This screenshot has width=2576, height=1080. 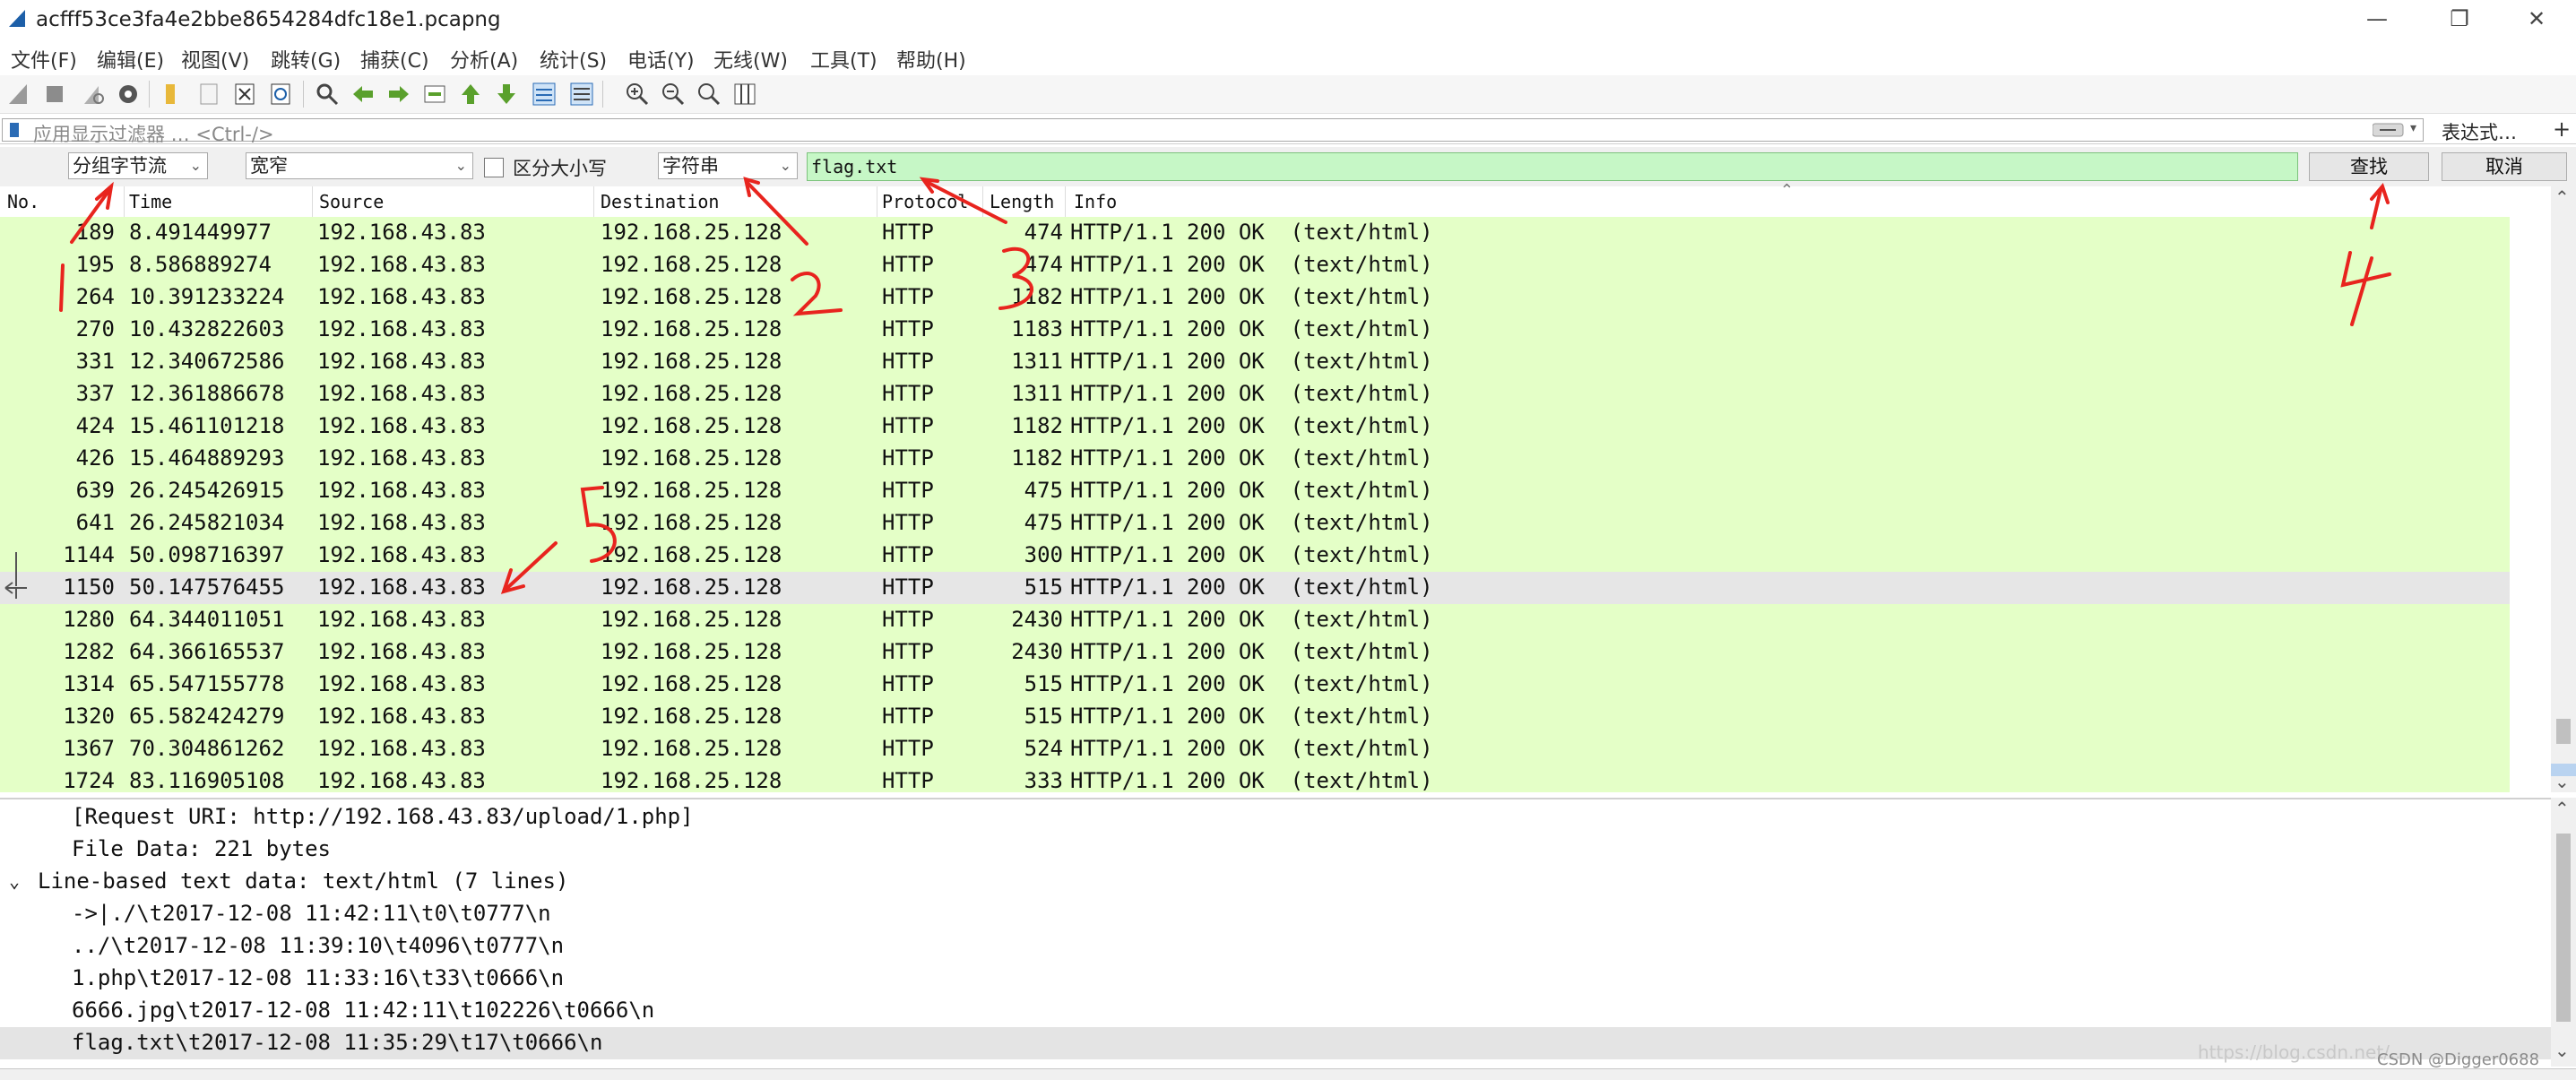 I want to click on find-button: 查找, so click(x=2369, y=166).